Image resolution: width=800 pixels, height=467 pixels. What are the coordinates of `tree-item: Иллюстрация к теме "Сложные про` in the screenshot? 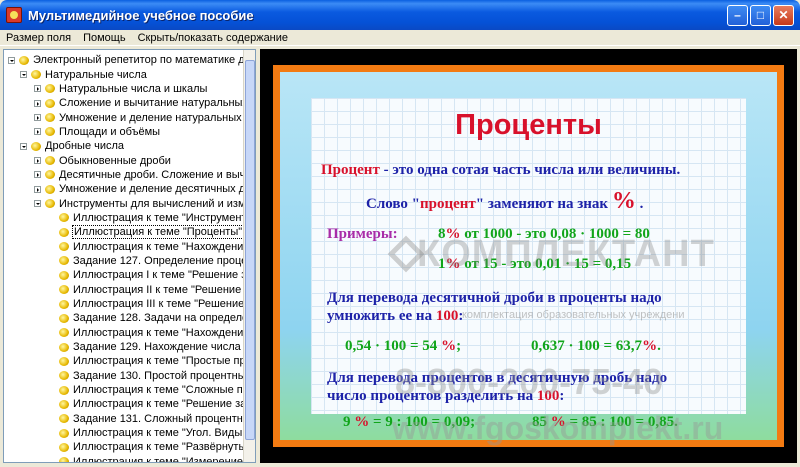 It's located at (124, 390).